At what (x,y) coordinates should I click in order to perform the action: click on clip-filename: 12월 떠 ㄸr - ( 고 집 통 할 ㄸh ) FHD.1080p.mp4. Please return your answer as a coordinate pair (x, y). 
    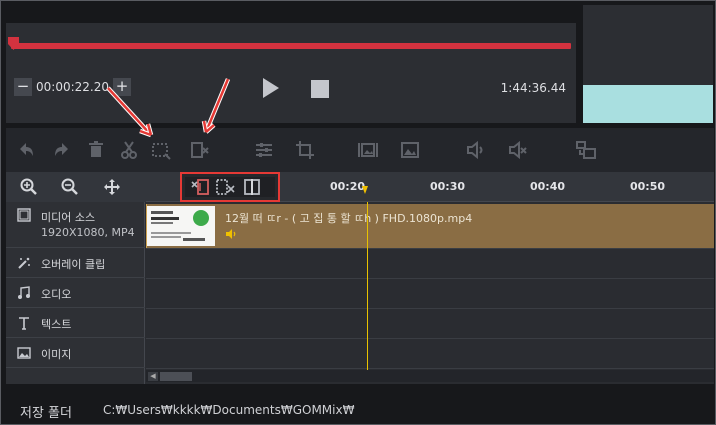
    Looking at the image, I should click on (349, 218).